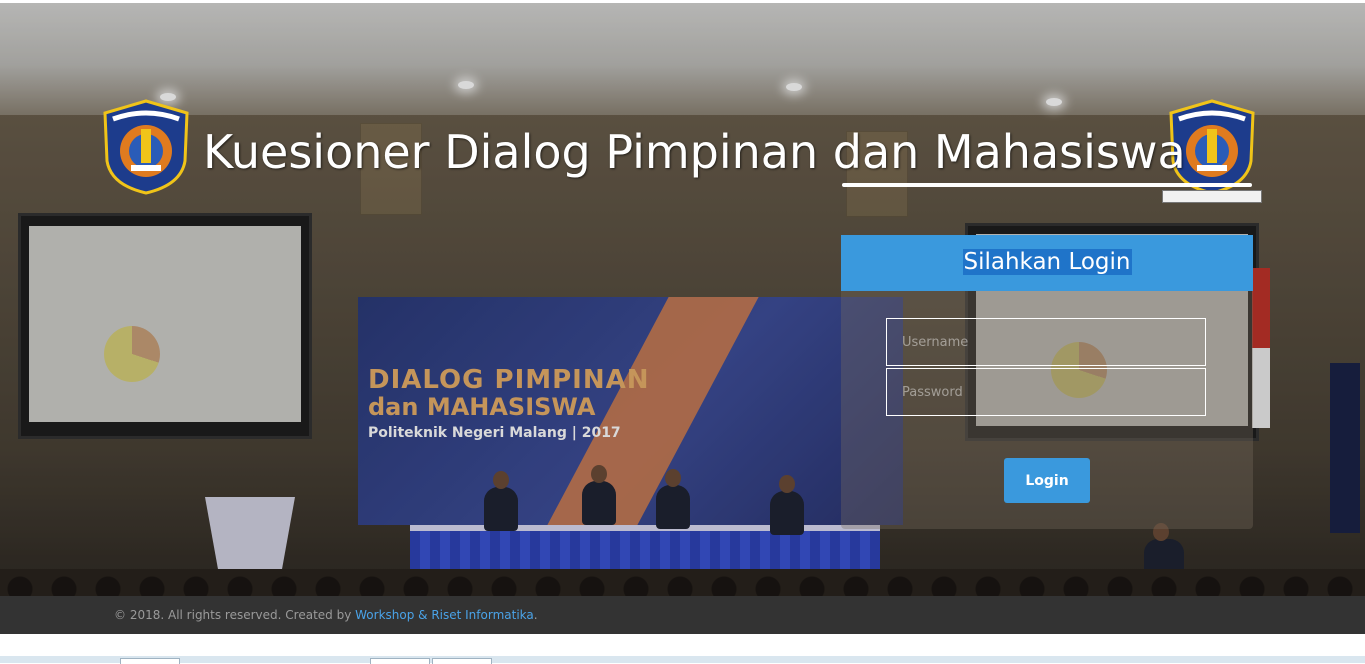 The image size is (1365, 664). What do you see at coordinates (694, 152) in the screenshot?
I see `page-title: Kuesioner Dialog Pimpinan dan Mahasiswa` at bounding box center [694, 152].